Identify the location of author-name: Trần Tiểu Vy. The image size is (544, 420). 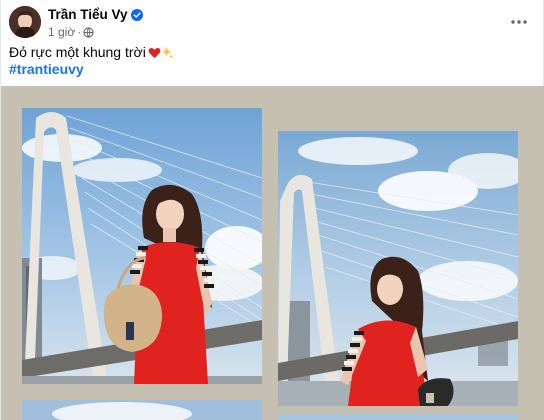
(95, 15).